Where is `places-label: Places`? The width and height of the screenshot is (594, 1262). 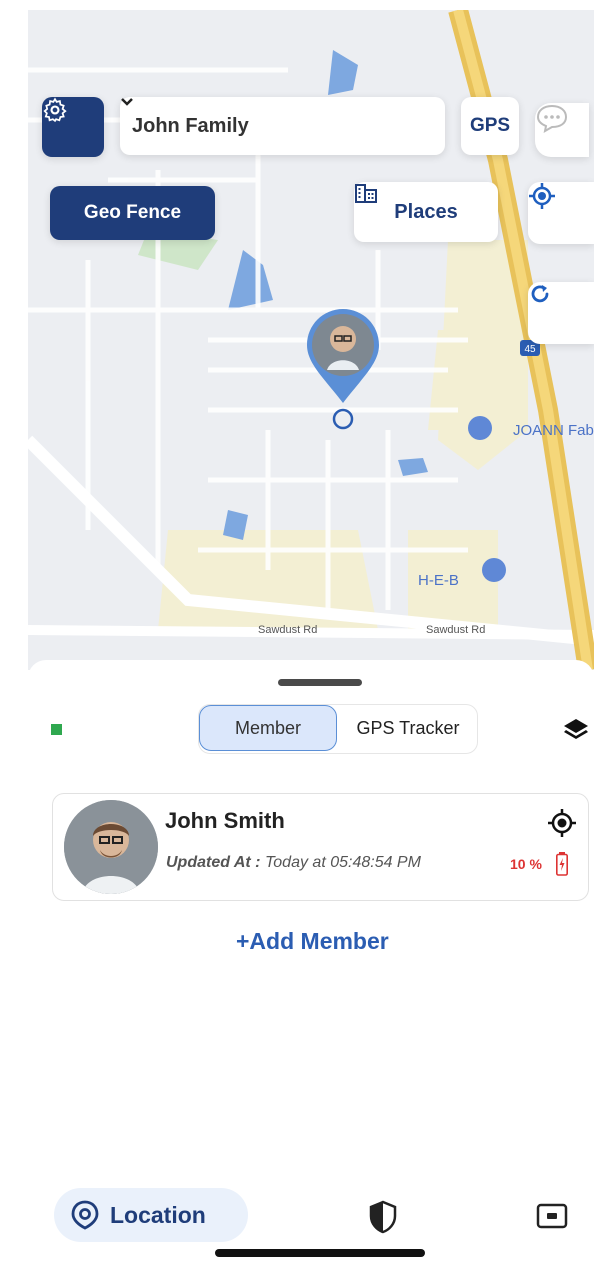
places-label: Places is located at coordinates (426, 211).